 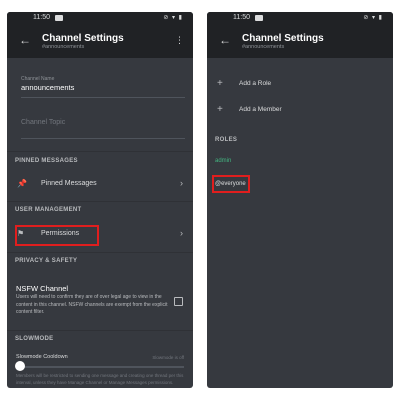 What do you see at coordinates (103, 87) in the screenshot?
I see `channel-name-field: Channel Name announcements` at bounding box center [103, 87].